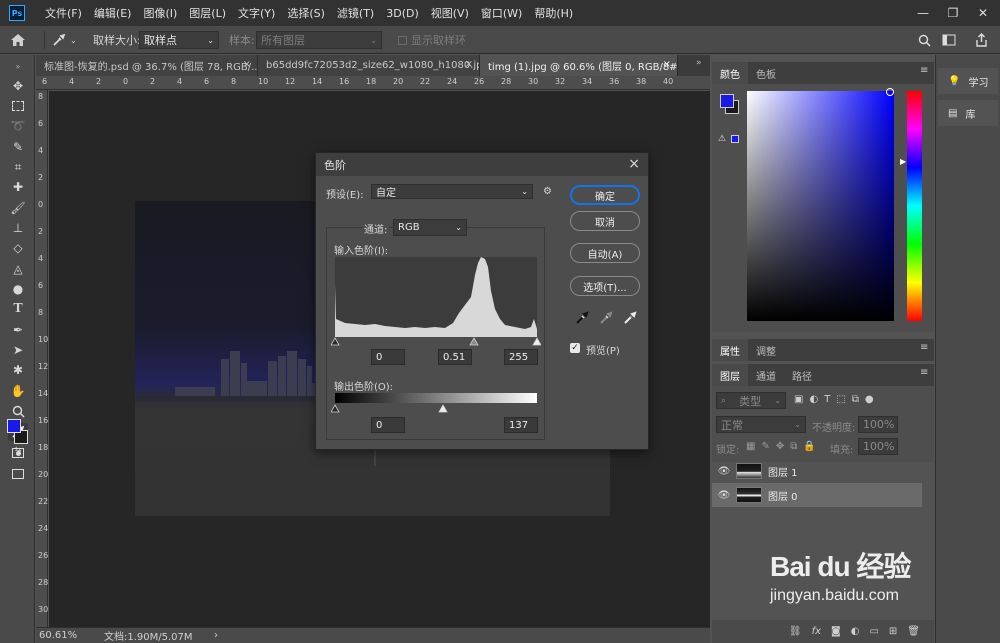 Image resolution: width=1000 pixels, height=643 pixels. Describe the element at coordinates (798, 399) in the screenshot. I see `filter-pixel-icon: ▣` at that location.